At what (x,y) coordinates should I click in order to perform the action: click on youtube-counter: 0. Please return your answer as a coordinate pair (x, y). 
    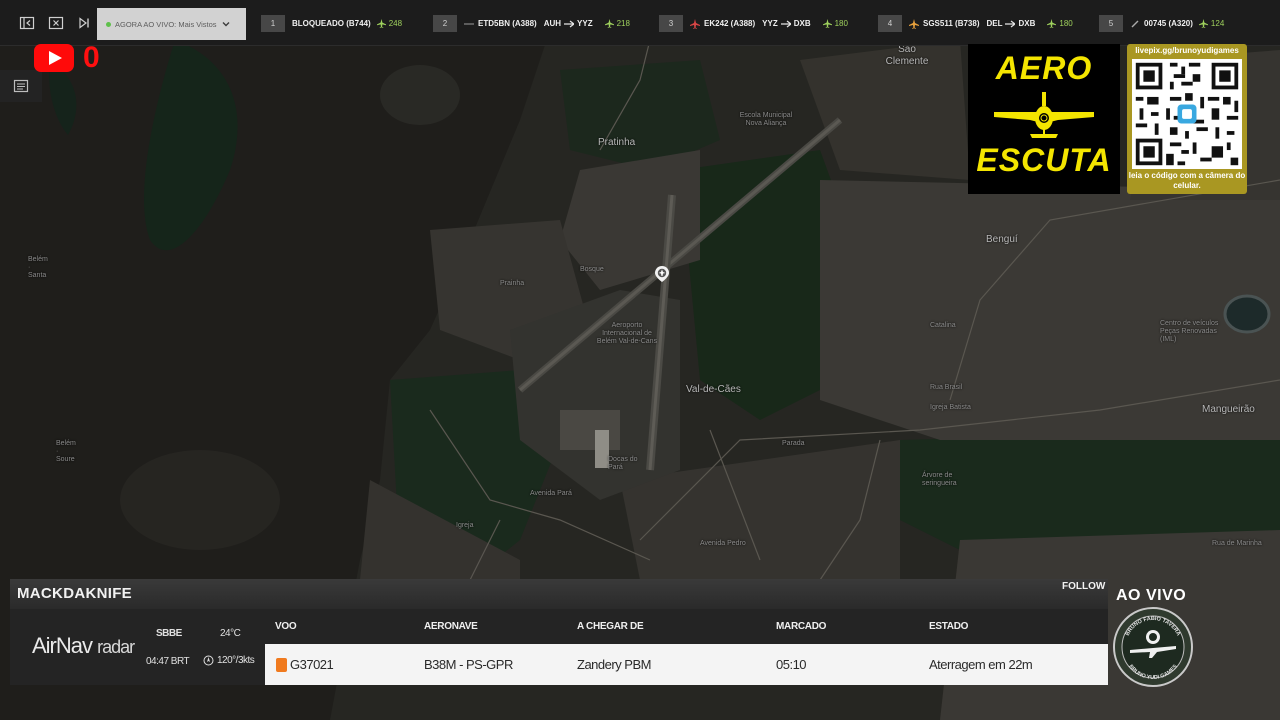
    Looking at the image, I should click on (91, 57).